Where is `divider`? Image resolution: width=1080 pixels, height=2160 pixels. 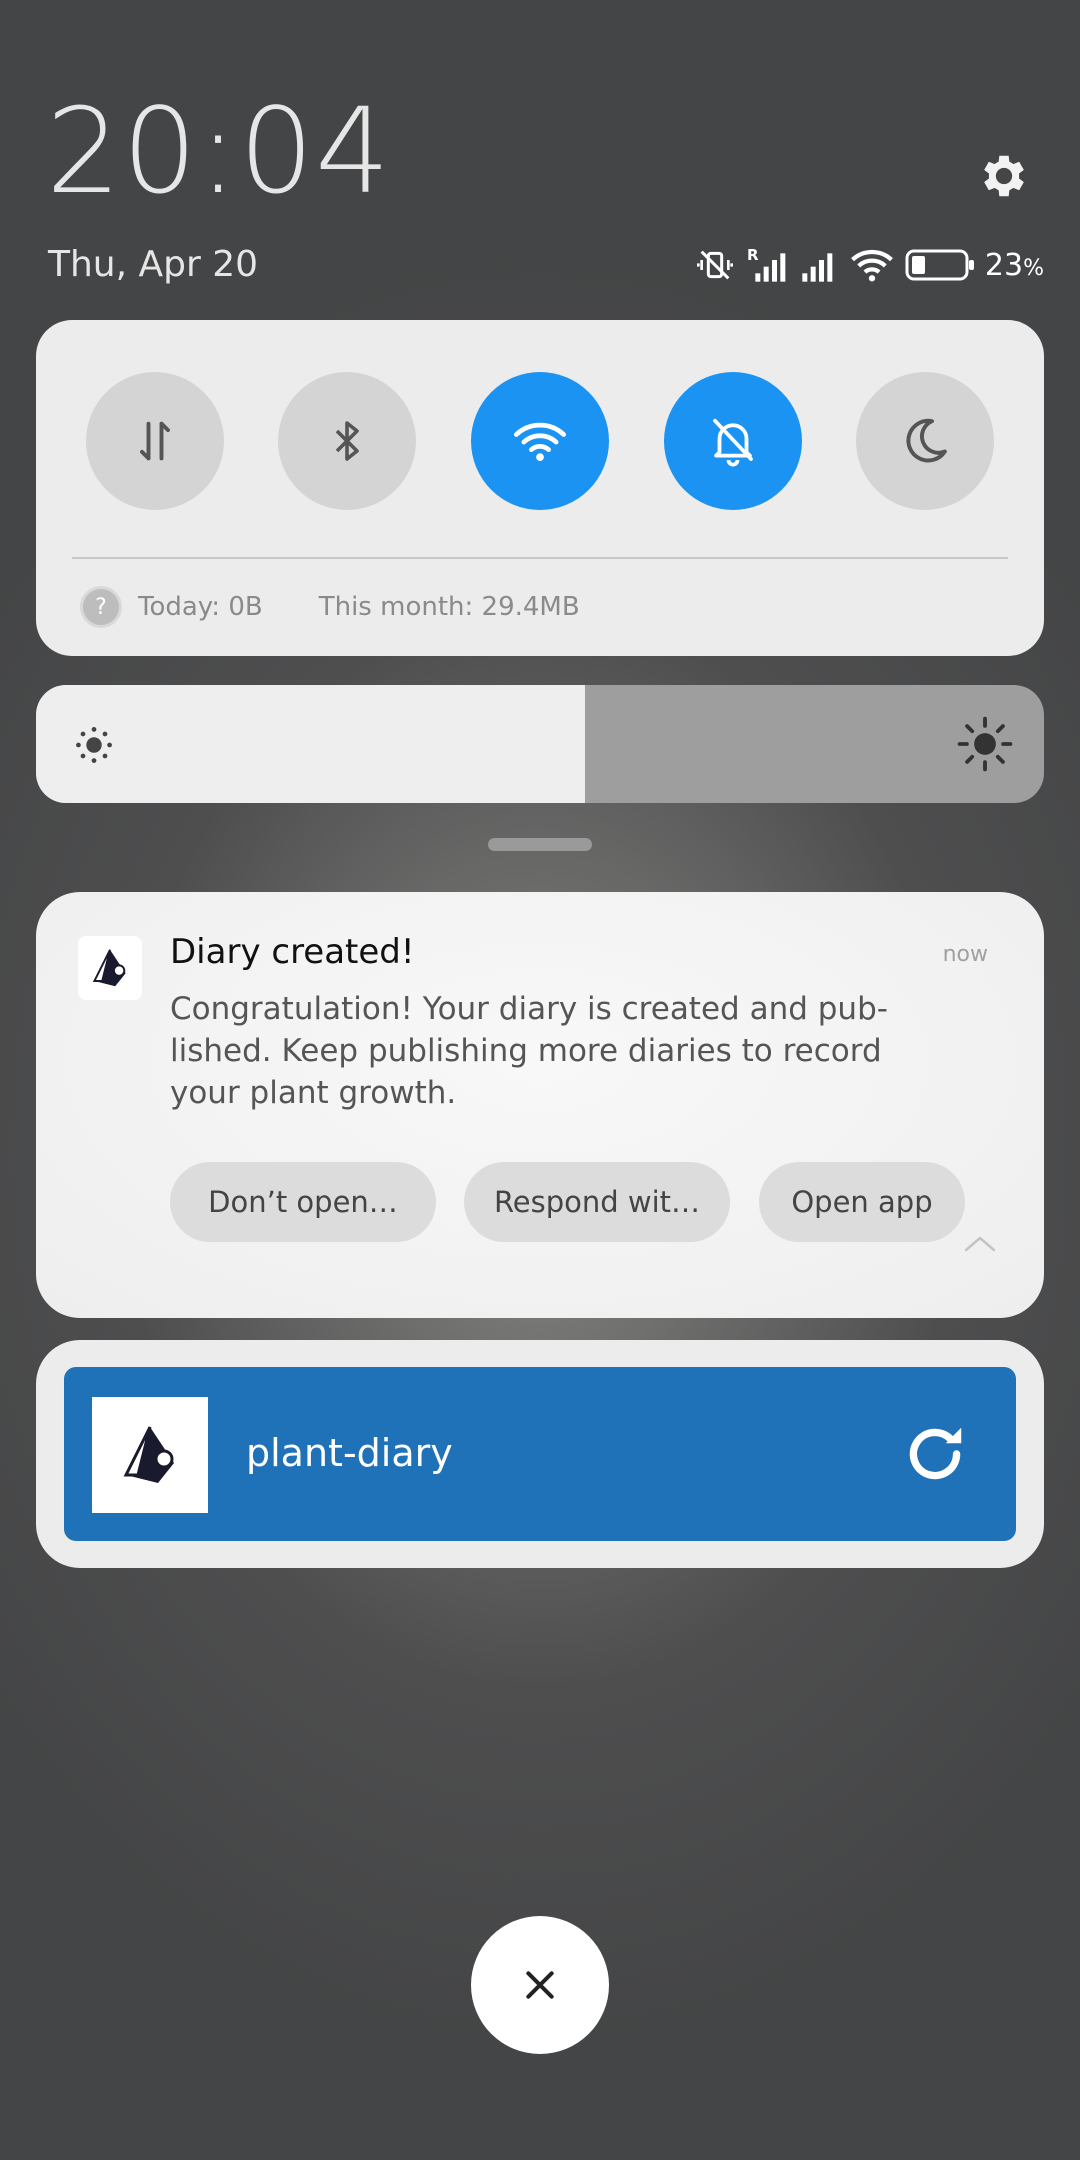 divider is located at coordinates (540, 558).